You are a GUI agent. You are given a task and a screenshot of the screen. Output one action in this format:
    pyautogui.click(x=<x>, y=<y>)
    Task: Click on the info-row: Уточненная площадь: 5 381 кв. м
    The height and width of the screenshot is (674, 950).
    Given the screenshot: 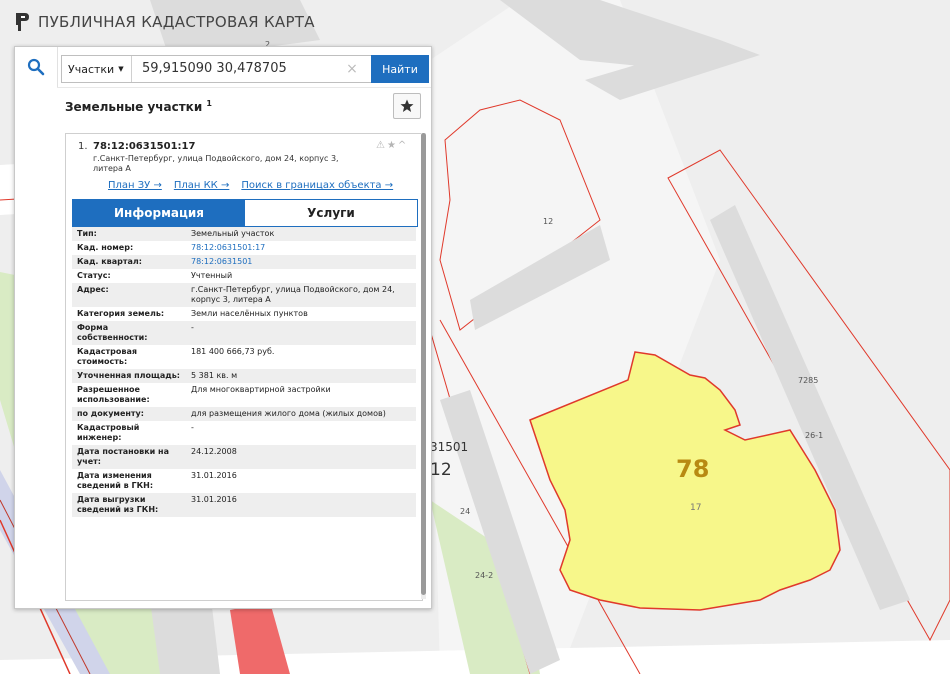 What is the action you would take?
    pyautogui.click(x=244, y=376)
    